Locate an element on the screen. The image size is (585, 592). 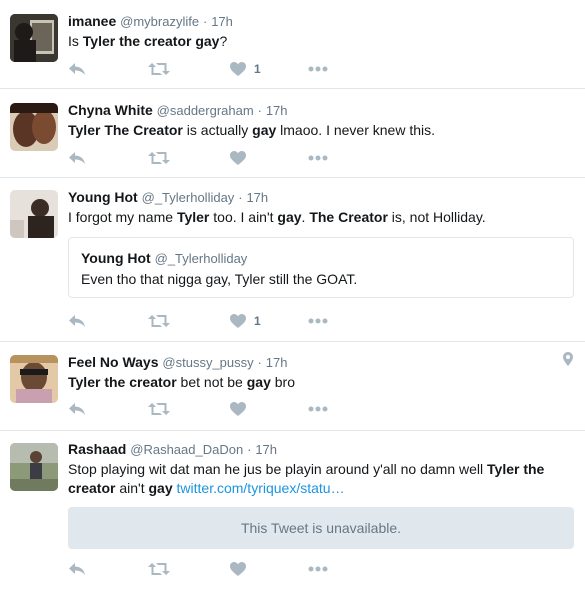
location-pin-icon is located at coordinates (568, 360).